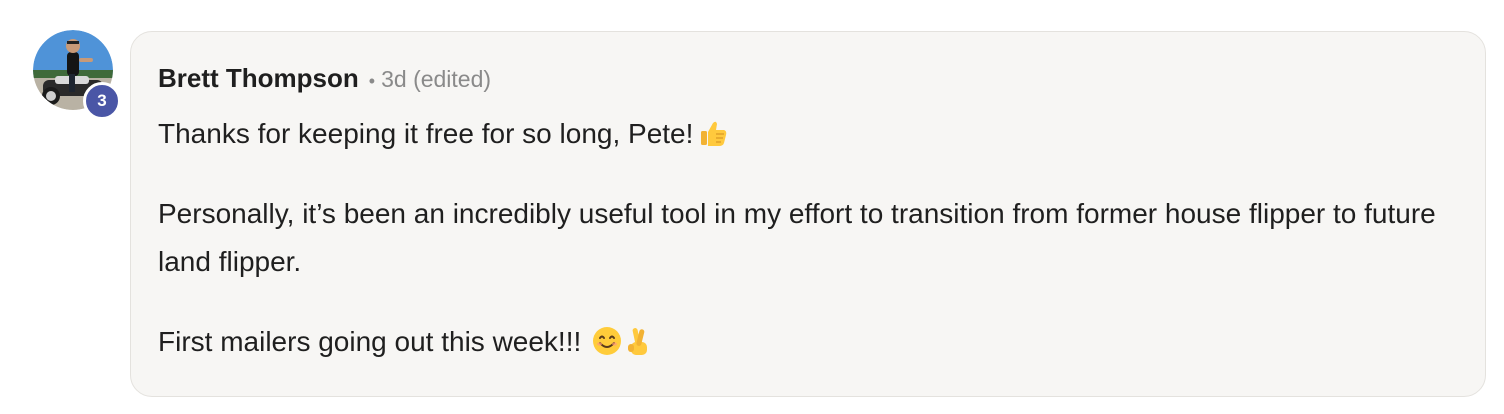 The width and height of the screenshot is (1504, 414). I want to click on timestamp: 3d, so click(394, 79).